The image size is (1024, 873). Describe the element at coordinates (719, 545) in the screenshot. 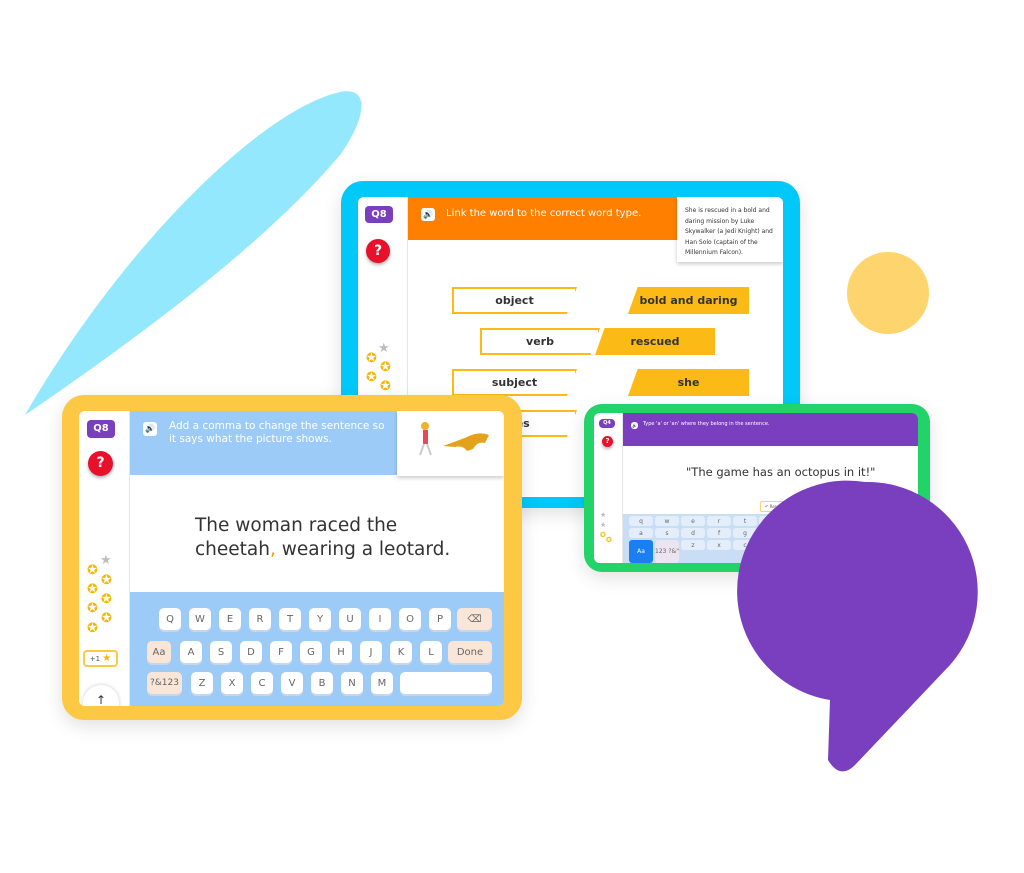

I see `key-x: x` at that location.